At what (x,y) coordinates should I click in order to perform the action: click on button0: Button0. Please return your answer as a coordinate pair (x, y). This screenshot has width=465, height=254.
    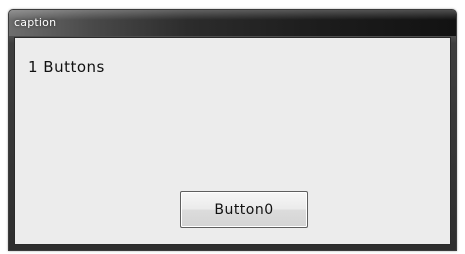
    Looking at the image, I should click on (244, 209).